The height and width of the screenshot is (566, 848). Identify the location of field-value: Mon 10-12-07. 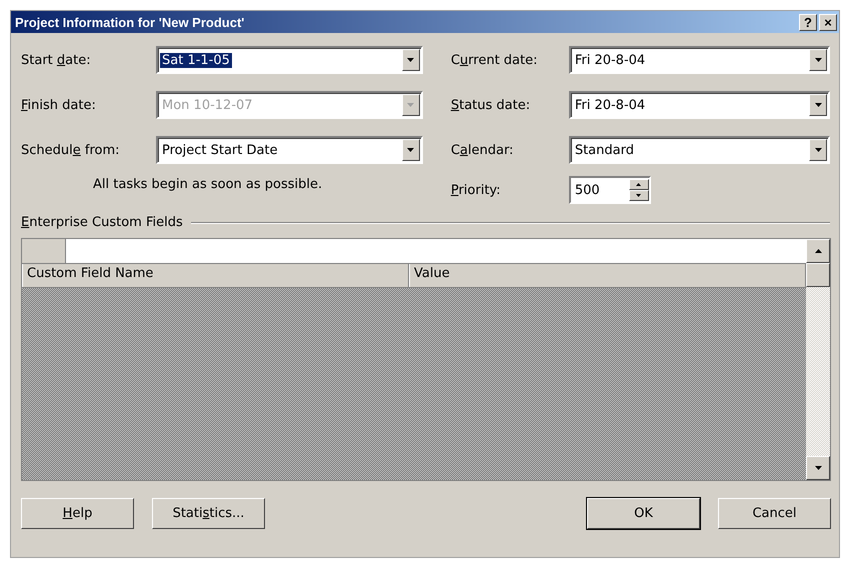
(207, 105).